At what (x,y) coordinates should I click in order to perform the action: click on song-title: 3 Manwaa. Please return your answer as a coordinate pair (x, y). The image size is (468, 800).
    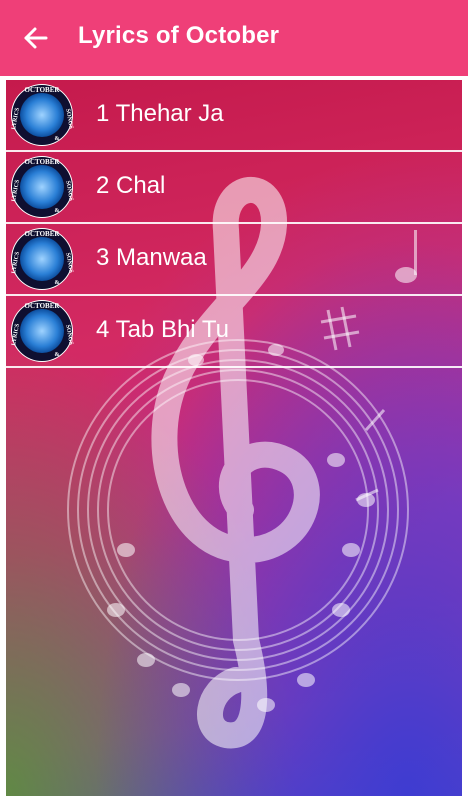
    Looking at the image, I should click on (151, 257).